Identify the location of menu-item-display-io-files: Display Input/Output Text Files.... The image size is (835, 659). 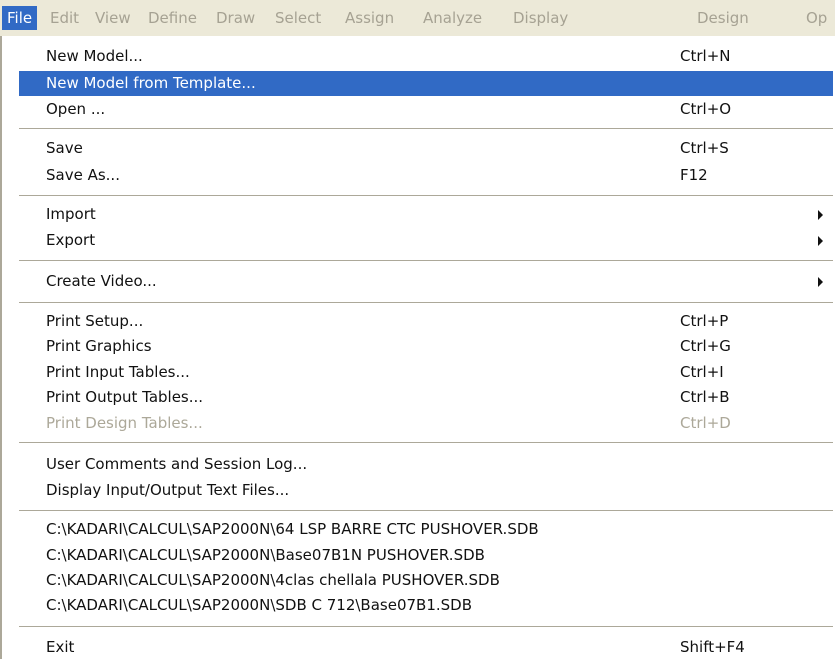
(426, 490).